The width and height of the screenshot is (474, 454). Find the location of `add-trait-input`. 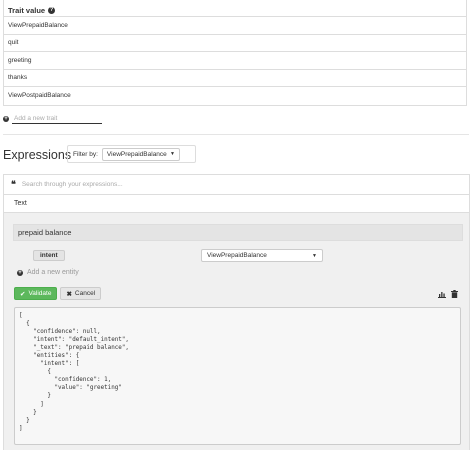

add-trait-input is located at coordinates (57, 118).